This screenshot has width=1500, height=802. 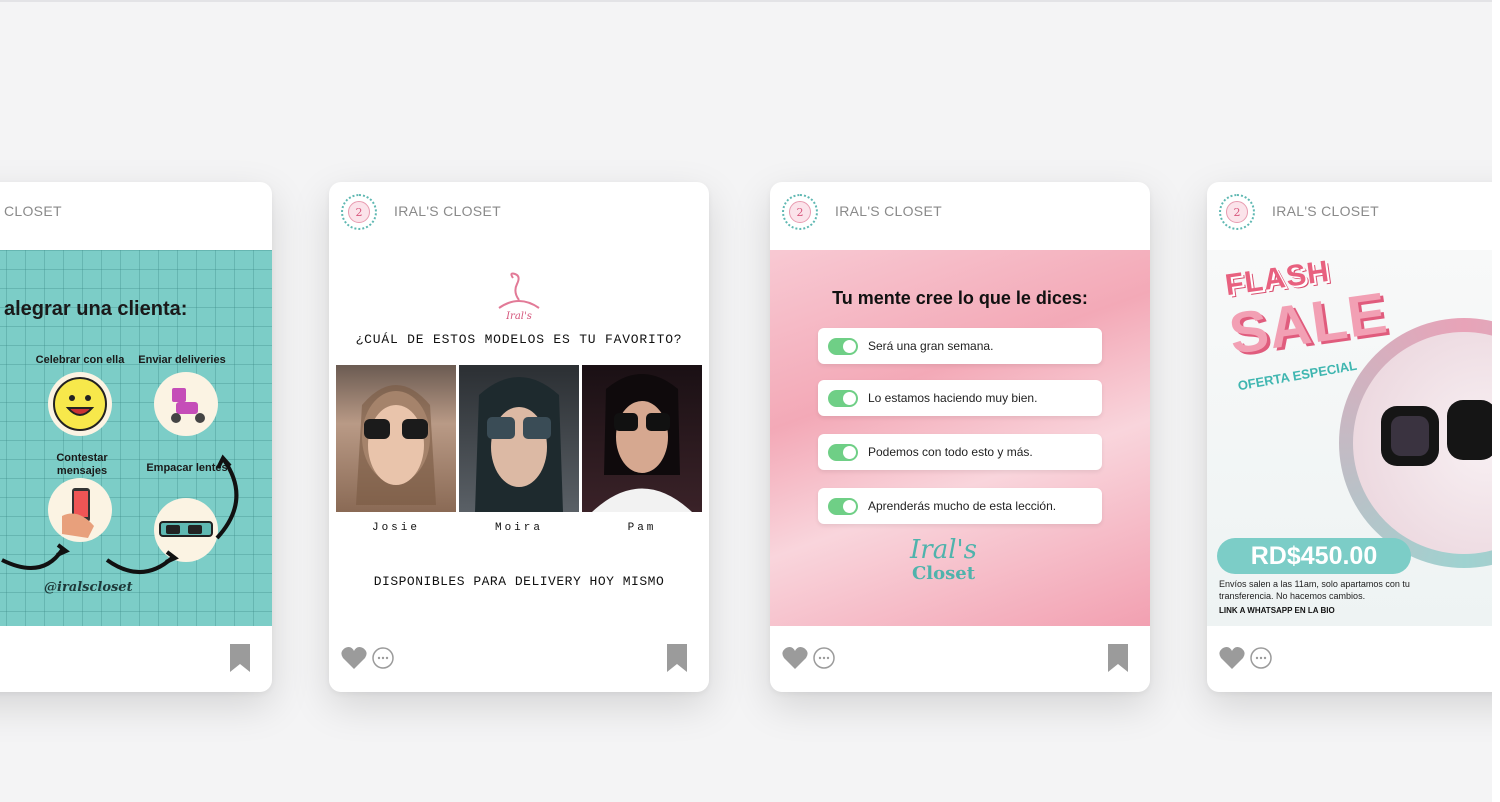 What do you see at coordinates (96, 309) in the screenshot?
I see `post-title: alegrar una clienta:` at bounding box center [96, 309].